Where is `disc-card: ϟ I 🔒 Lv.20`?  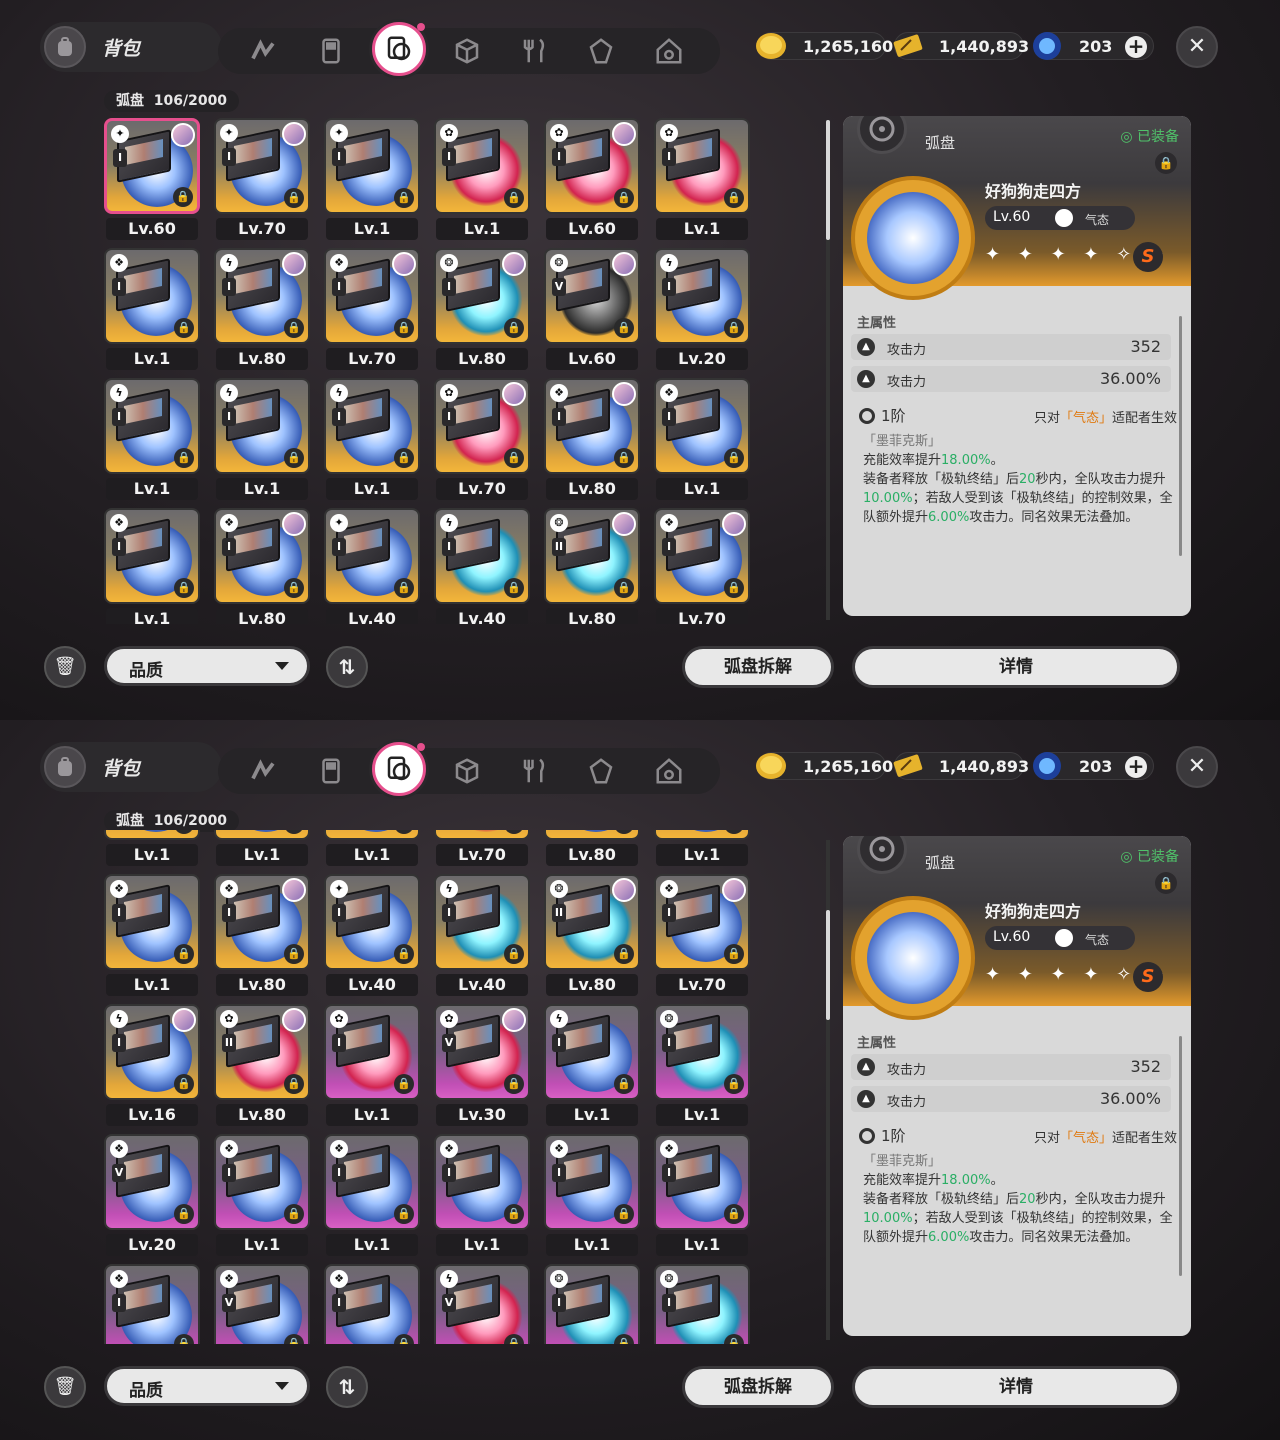 disc-card: ϟ I 🔒 Lv.20 is located at coordinates (702, 311).